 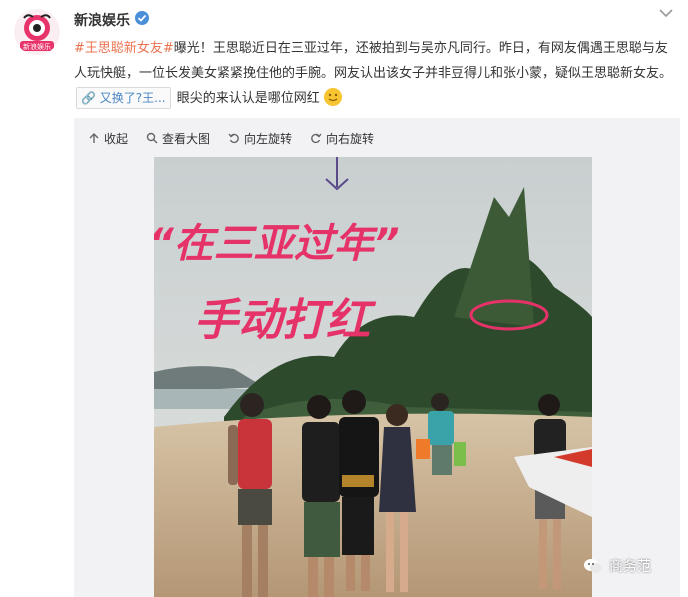 I want to click on rotate-right-label: 向右旋转, so click(x=350, y=138).